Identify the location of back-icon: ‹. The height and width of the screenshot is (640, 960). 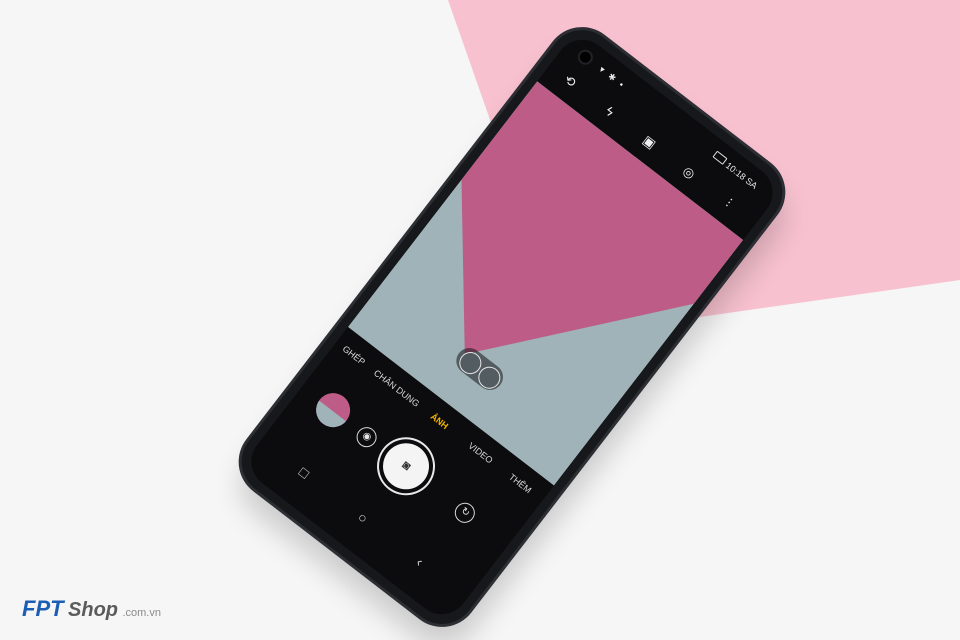
(419, 562).